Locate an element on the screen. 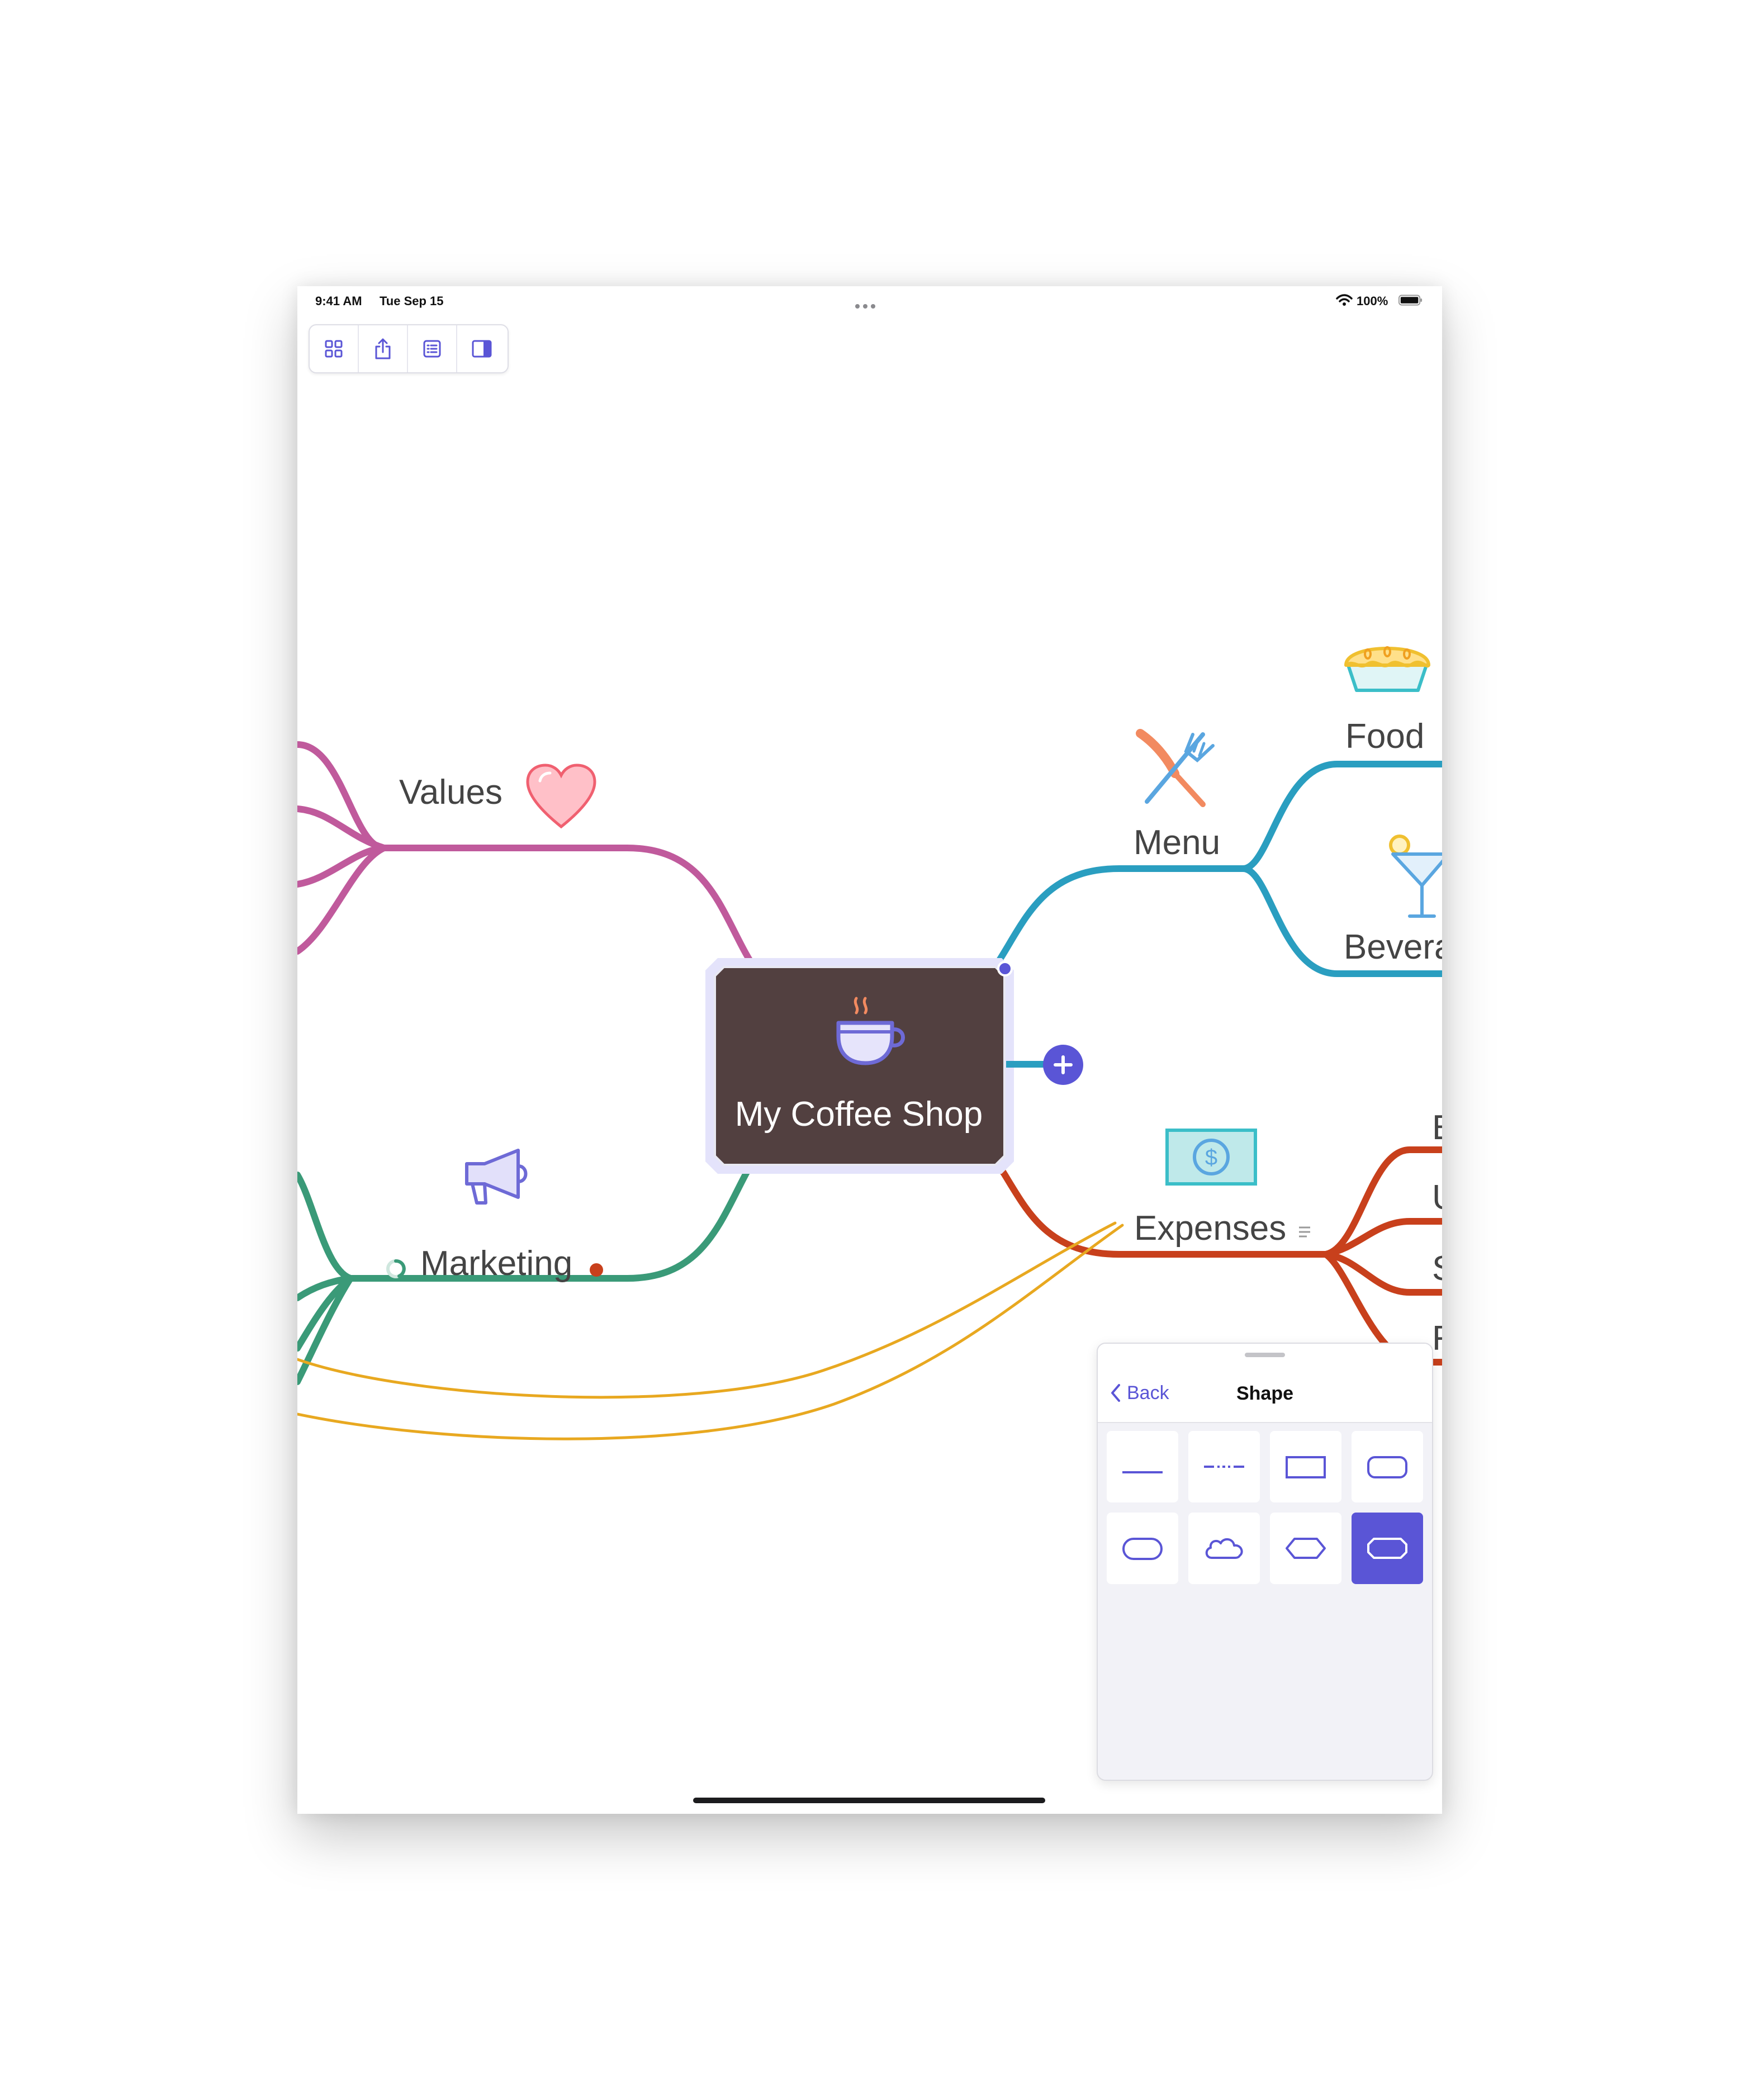 This screenshot has width=1740, height=2100. progress-ring-icon is located at coordinates (396, 1268).